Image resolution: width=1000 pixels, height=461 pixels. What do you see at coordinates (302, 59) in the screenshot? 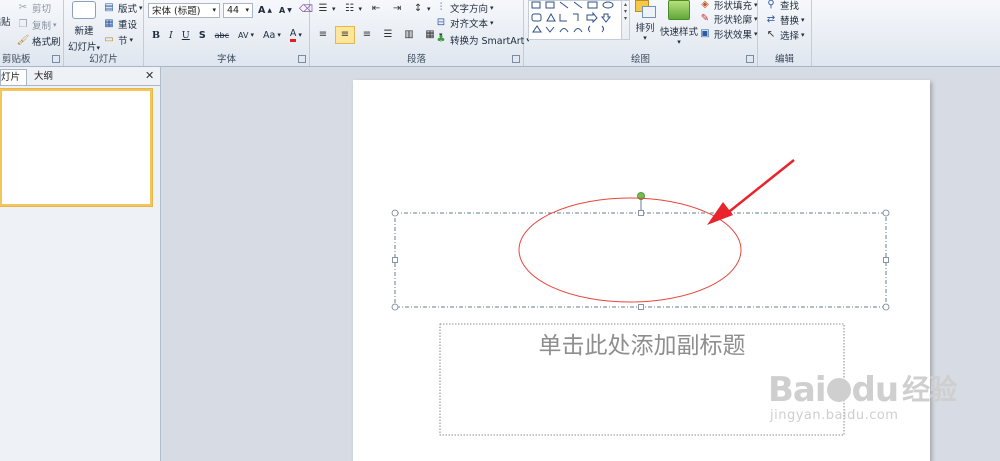
I see `font-launcher-icon` at bounding box center [302, 59].